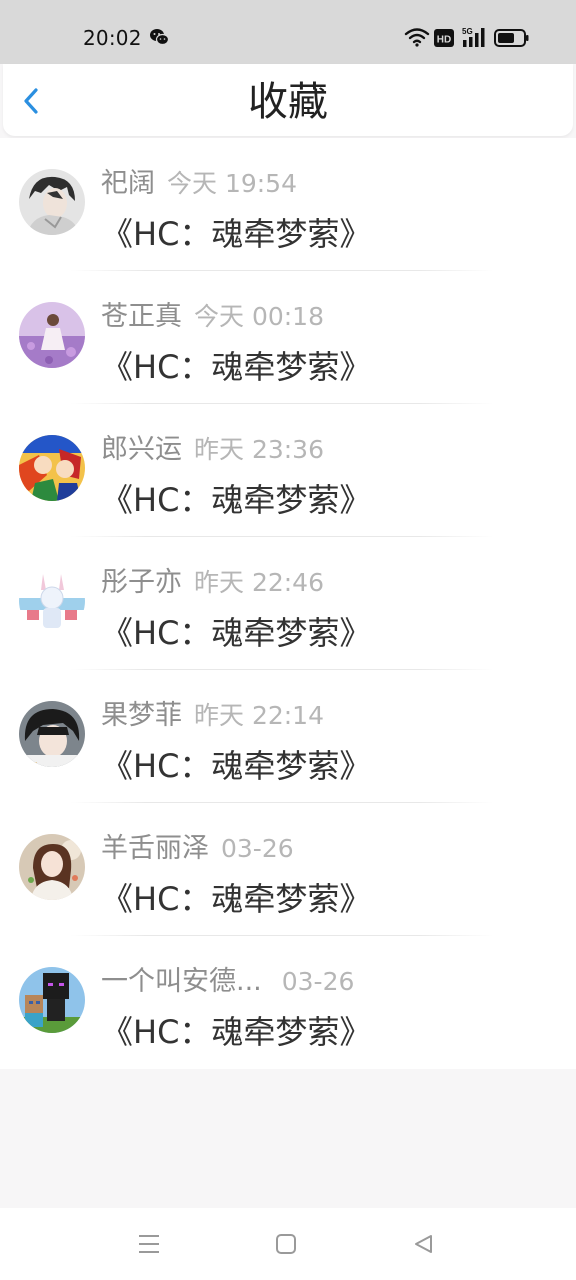  What do you see at coordinates (141, 715) in the screenshot?
I see `user-name: 果梦菲` at bounding box center [141, 715].